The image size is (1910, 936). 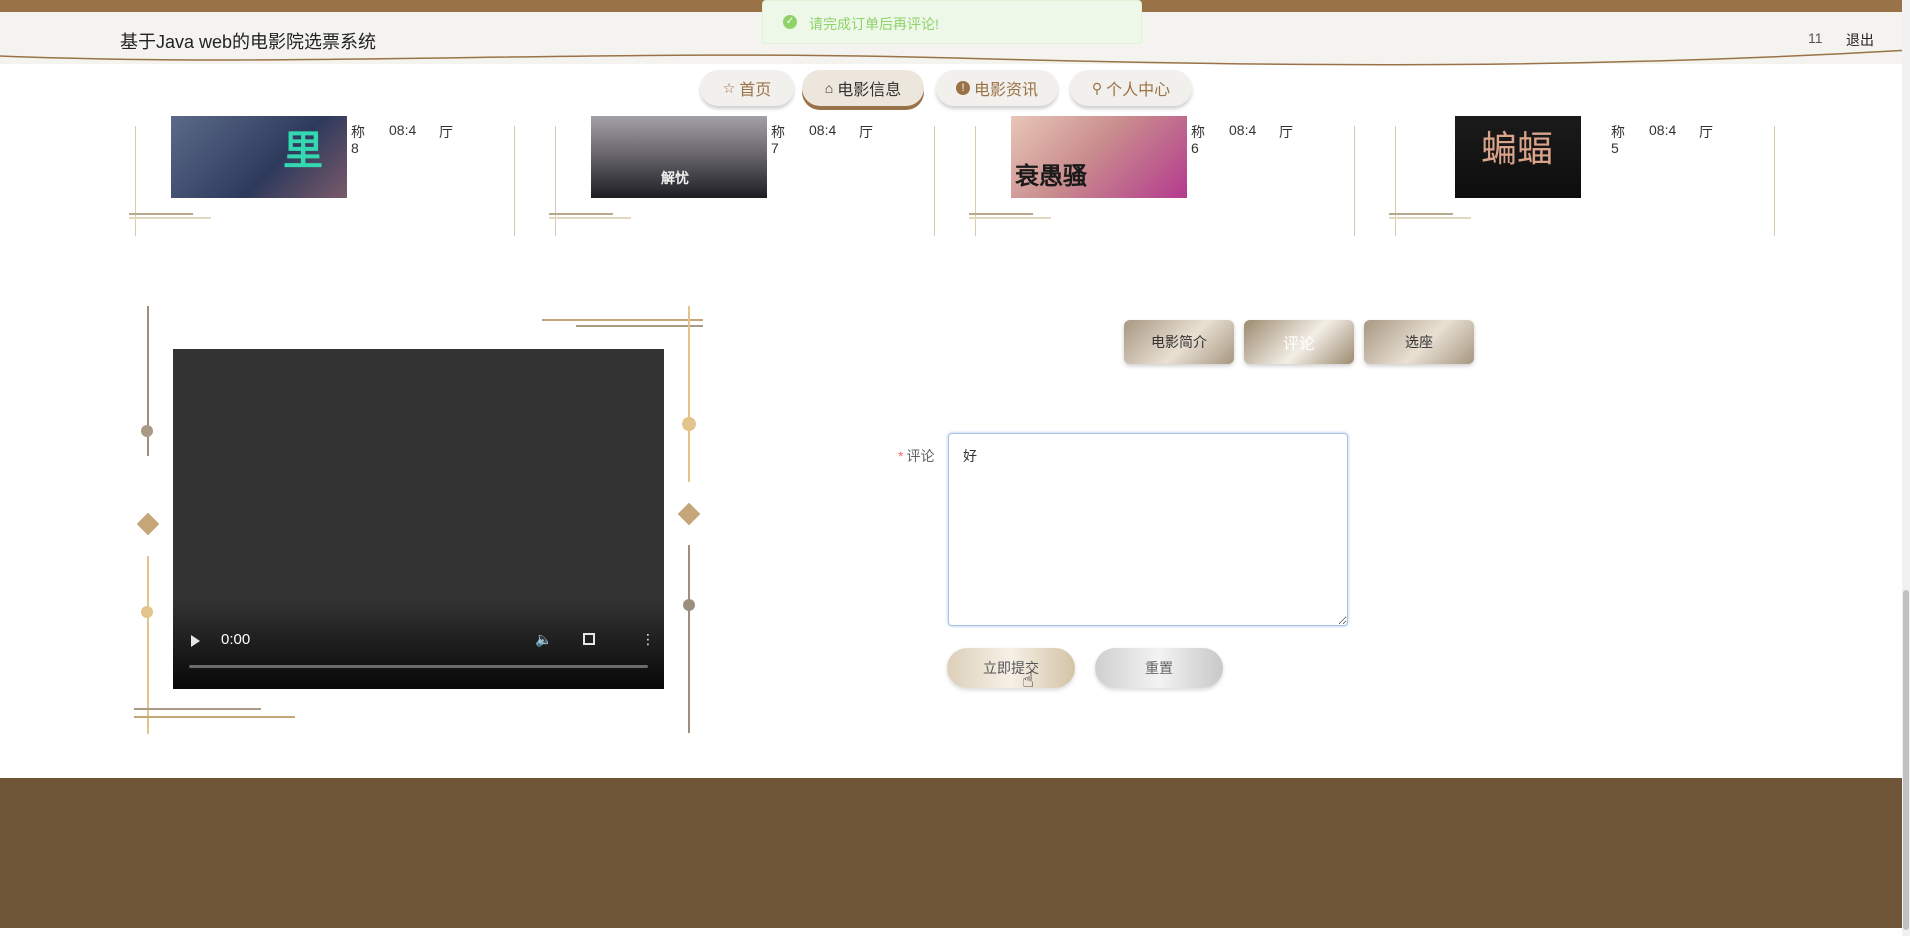 What do you see at coordinates (1419, 342) in the screenshot?
I see `tab-seat-selection: 选座` at bounding box center [1419, 342].